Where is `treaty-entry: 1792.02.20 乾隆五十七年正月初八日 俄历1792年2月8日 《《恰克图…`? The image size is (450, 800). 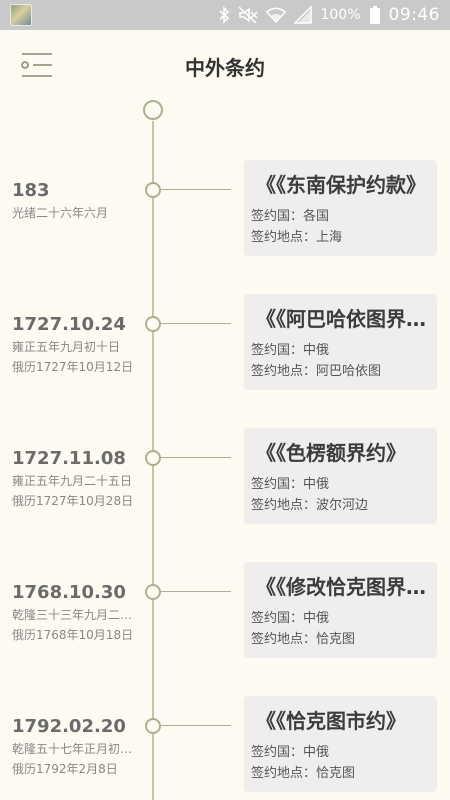 treaty-entry: 1792.02.20 乾隆五十七年正月初八日 俄历1792年2月8日 《《恰克图… is located at coordinates (225, 746).